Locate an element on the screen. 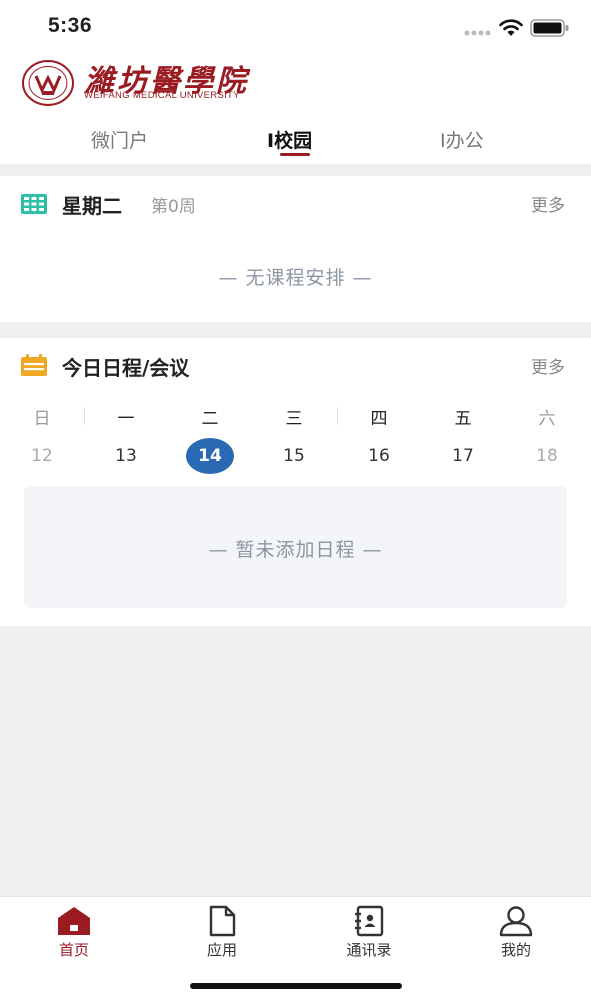 The height and width of the screenshot is (1000, 591). weekday-label: 六 is located at coordinates (547, 419).